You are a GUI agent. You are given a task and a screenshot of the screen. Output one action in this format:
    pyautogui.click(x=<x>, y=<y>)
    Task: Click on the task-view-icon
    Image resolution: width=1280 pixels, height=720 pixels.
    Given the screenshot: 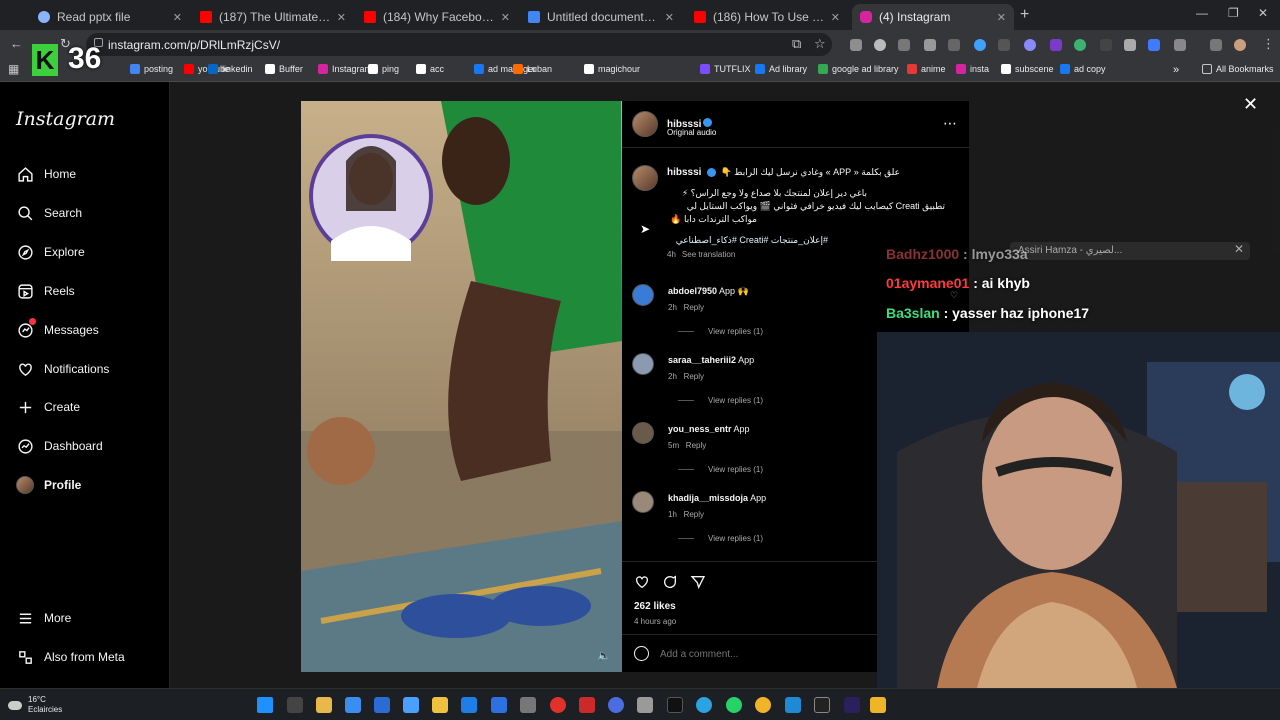 What is the action you would take?
    pyautogui.click(x=295, y=705)
    